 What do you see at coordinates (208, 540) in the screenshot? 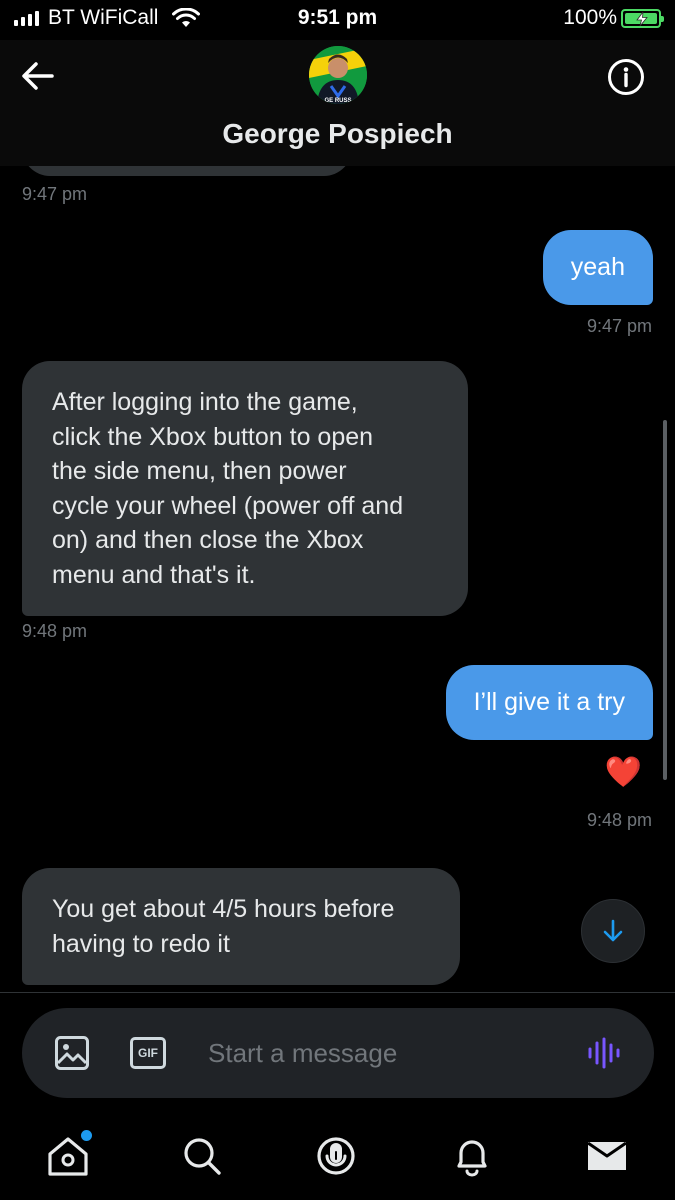
I see `message-text-line: on) and then close the Xbox` at bounding box center [208, 540].